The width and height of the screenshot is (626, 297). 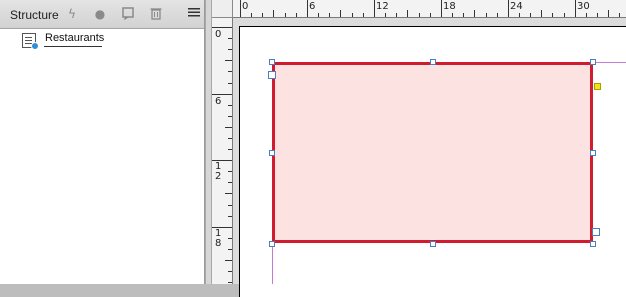 I want to click on panel-header: Structure ϟ ●, so click(x=102, y=14).